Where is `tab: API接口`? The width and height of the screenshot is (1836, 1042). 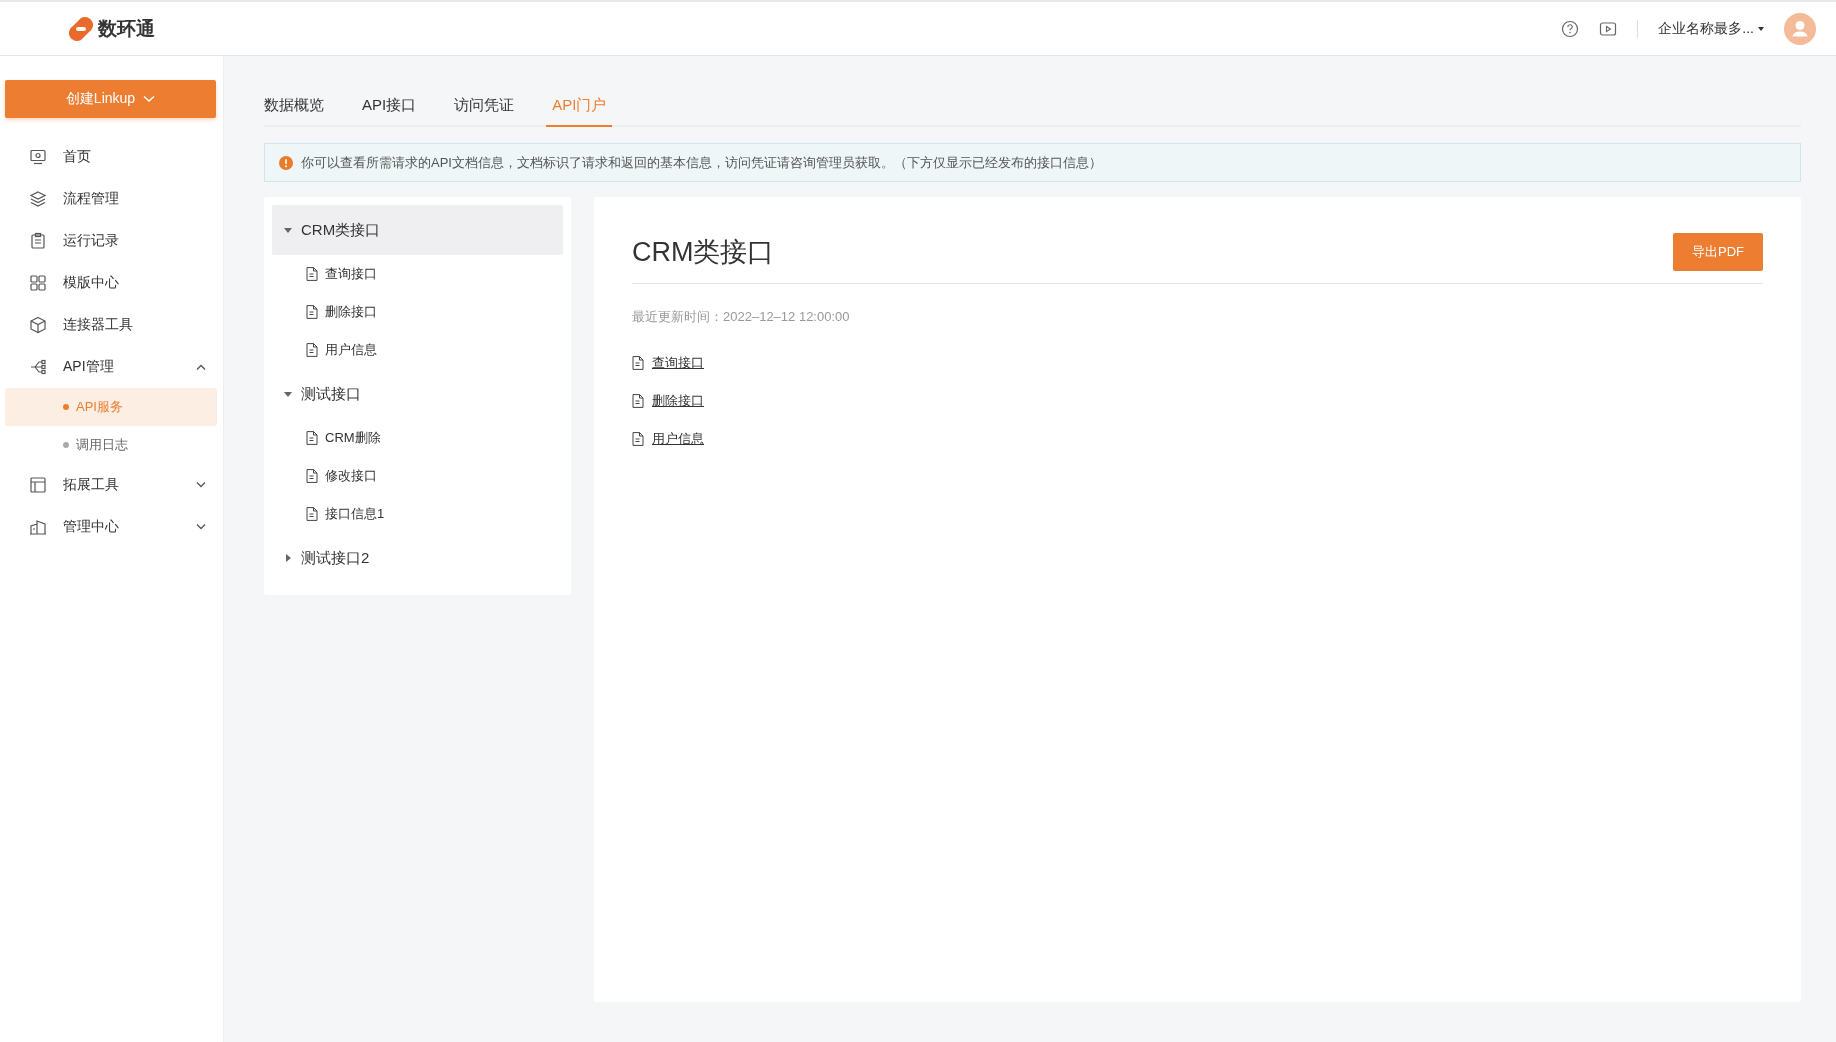 tab: API接口 is located at coordinates (389, 107).